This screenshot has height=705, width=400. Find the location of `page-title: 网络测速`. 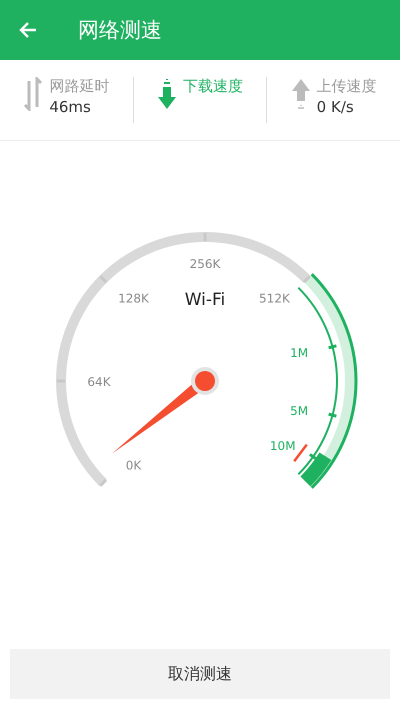

page-title: 网络测速 is located at coordinates (120, 30).